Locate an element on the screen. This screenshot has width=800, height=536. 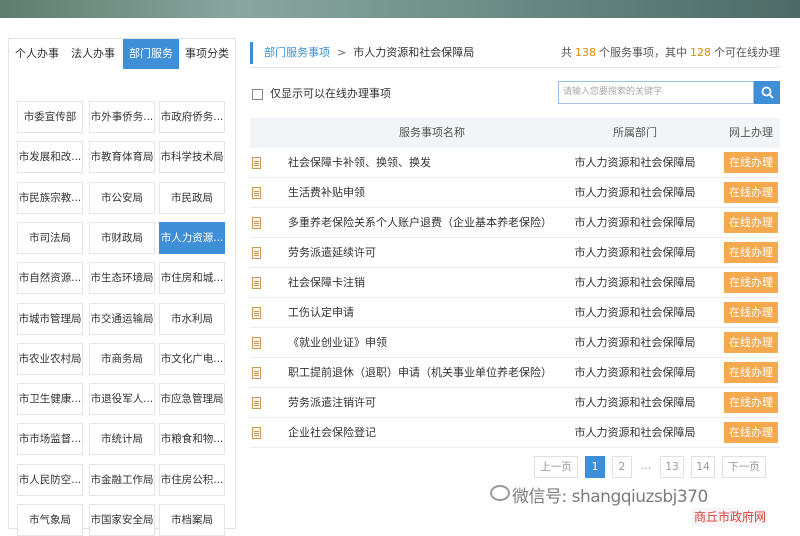
table-row: 生活费补贴申领 市人力资源和社会保障局 在线办理 is located at coordinates (515, 193).